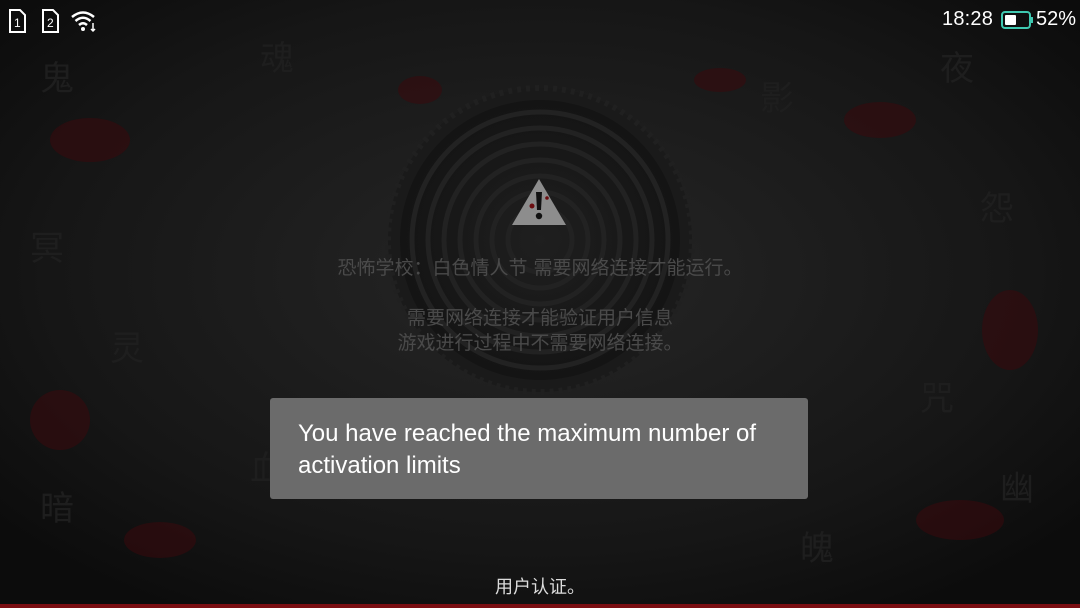 Image resolution: width=1080 pixels, height=608 pixels. What do you see at coordinates (540, 606) in the screenshot?
I see `bottom-accent-line` at bounding box center [540, 606].